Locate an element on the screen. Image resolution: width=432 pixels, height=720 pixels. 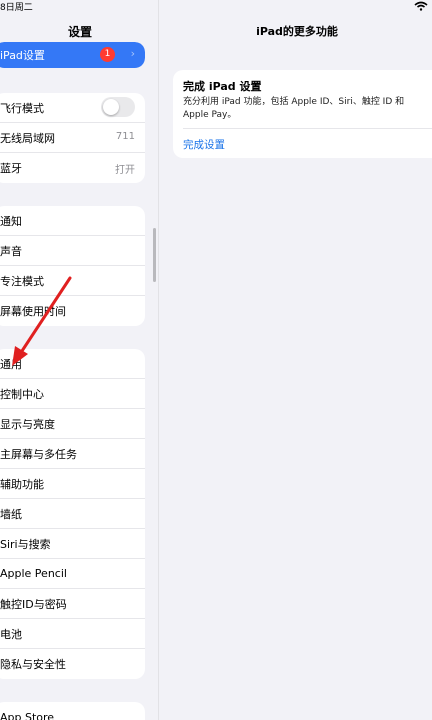
sidebar-item-label: 通知 is located at coordinates (11, 221).